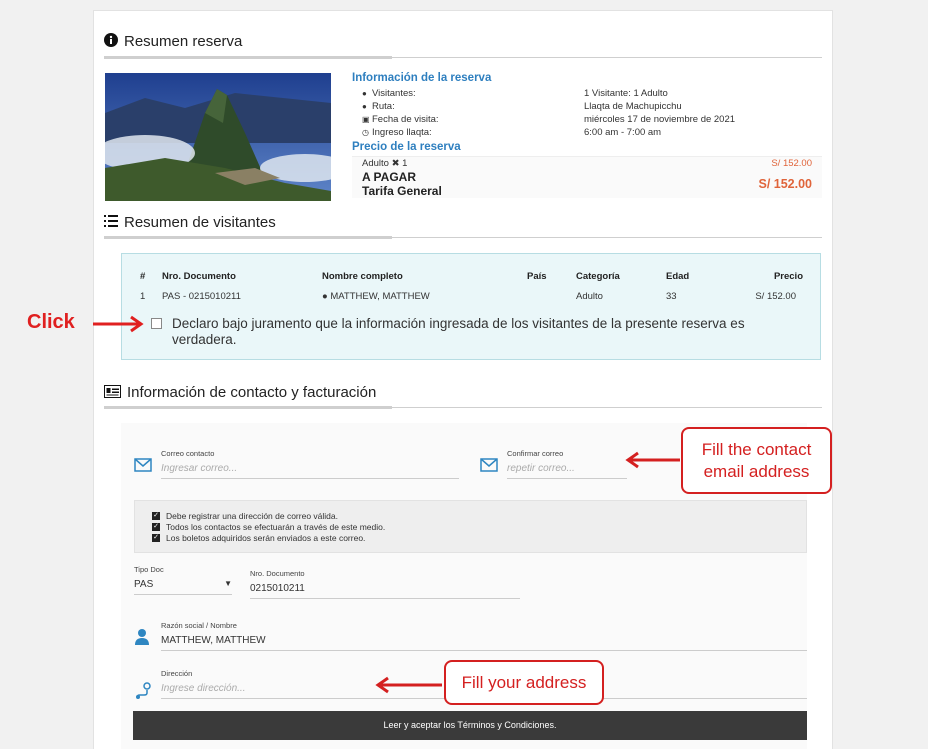 The width and height of the screenshot is (928, 749). I want to click on info-row-route: ● Ruta: Llaqta de Machupicchu, so click(522, 106).